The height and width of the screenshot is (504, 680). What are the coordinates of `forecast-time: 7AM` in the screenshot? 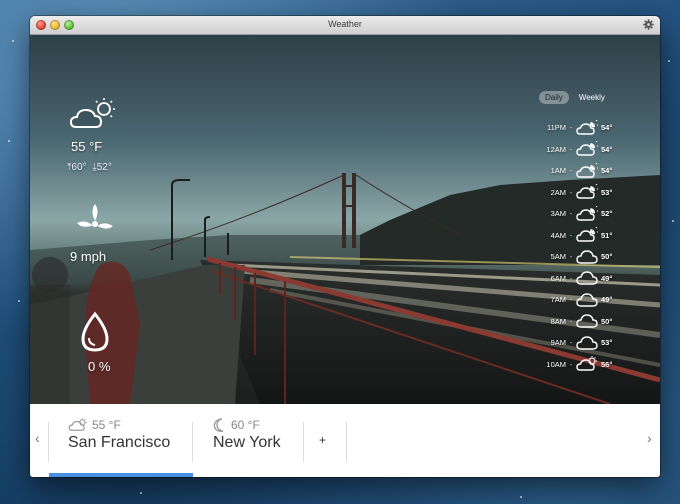 It's located at (558, 300).